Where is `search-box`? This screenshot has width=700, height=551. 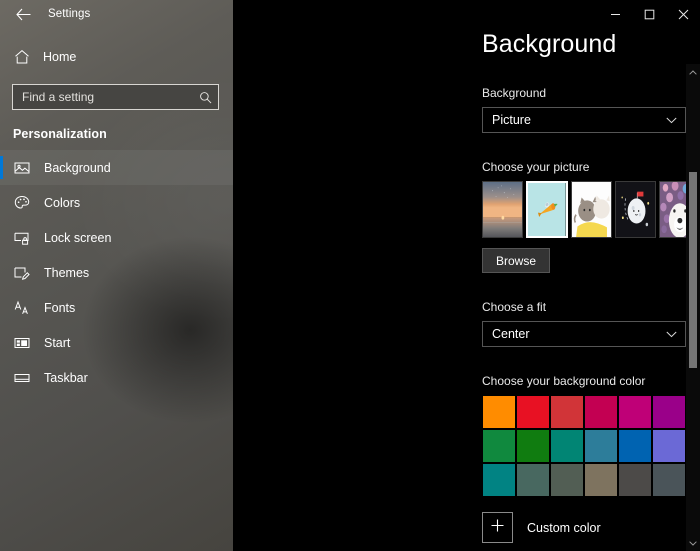
search-box is located at coordinates (115, 97).